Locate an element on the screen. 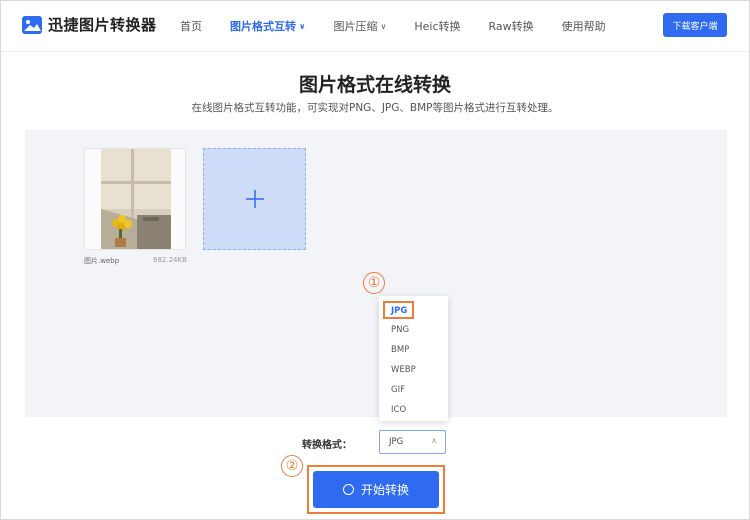 This screenshot has width=750, height=520. step-2-marker: ② is located at coordinates (292, 466).